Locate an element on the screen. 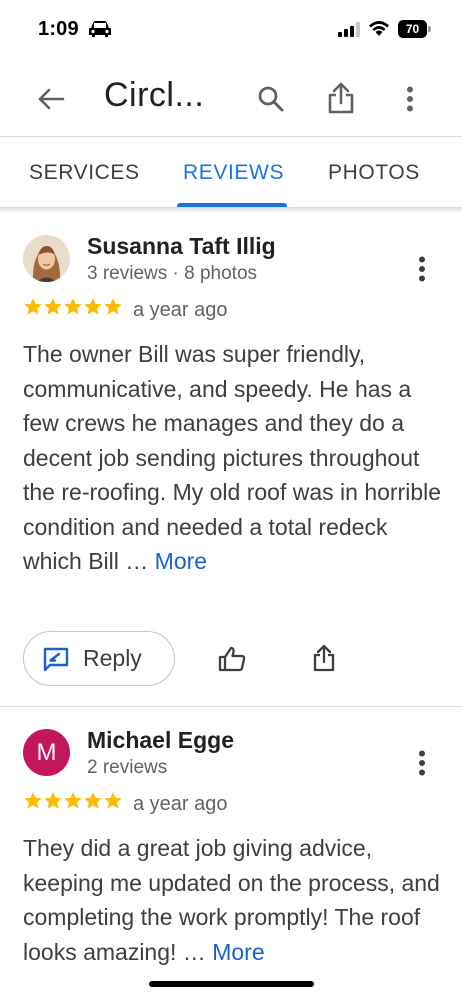 This screenshot has height=1000, width=462. status-time: 1:09 is located at coordinates (58, 29).